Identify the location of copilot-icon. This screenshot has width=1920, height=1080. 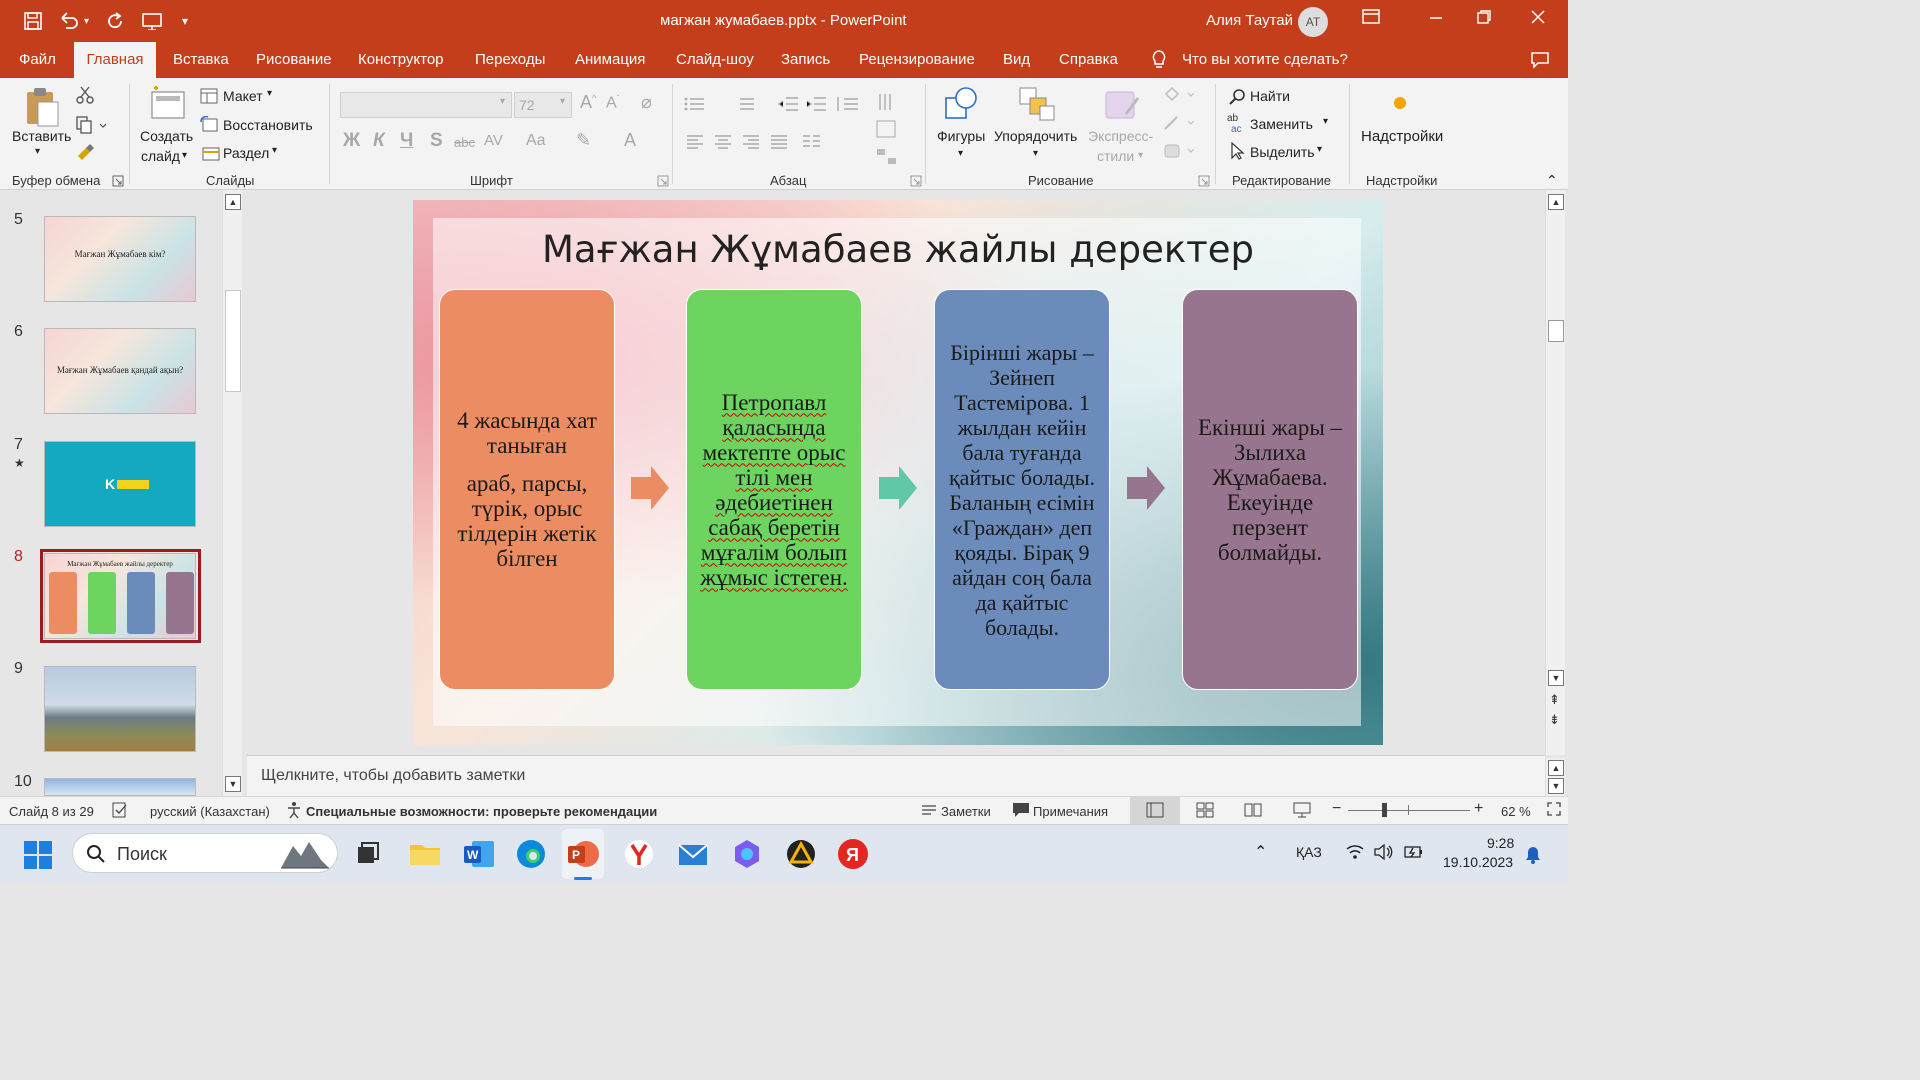
(747, 854).